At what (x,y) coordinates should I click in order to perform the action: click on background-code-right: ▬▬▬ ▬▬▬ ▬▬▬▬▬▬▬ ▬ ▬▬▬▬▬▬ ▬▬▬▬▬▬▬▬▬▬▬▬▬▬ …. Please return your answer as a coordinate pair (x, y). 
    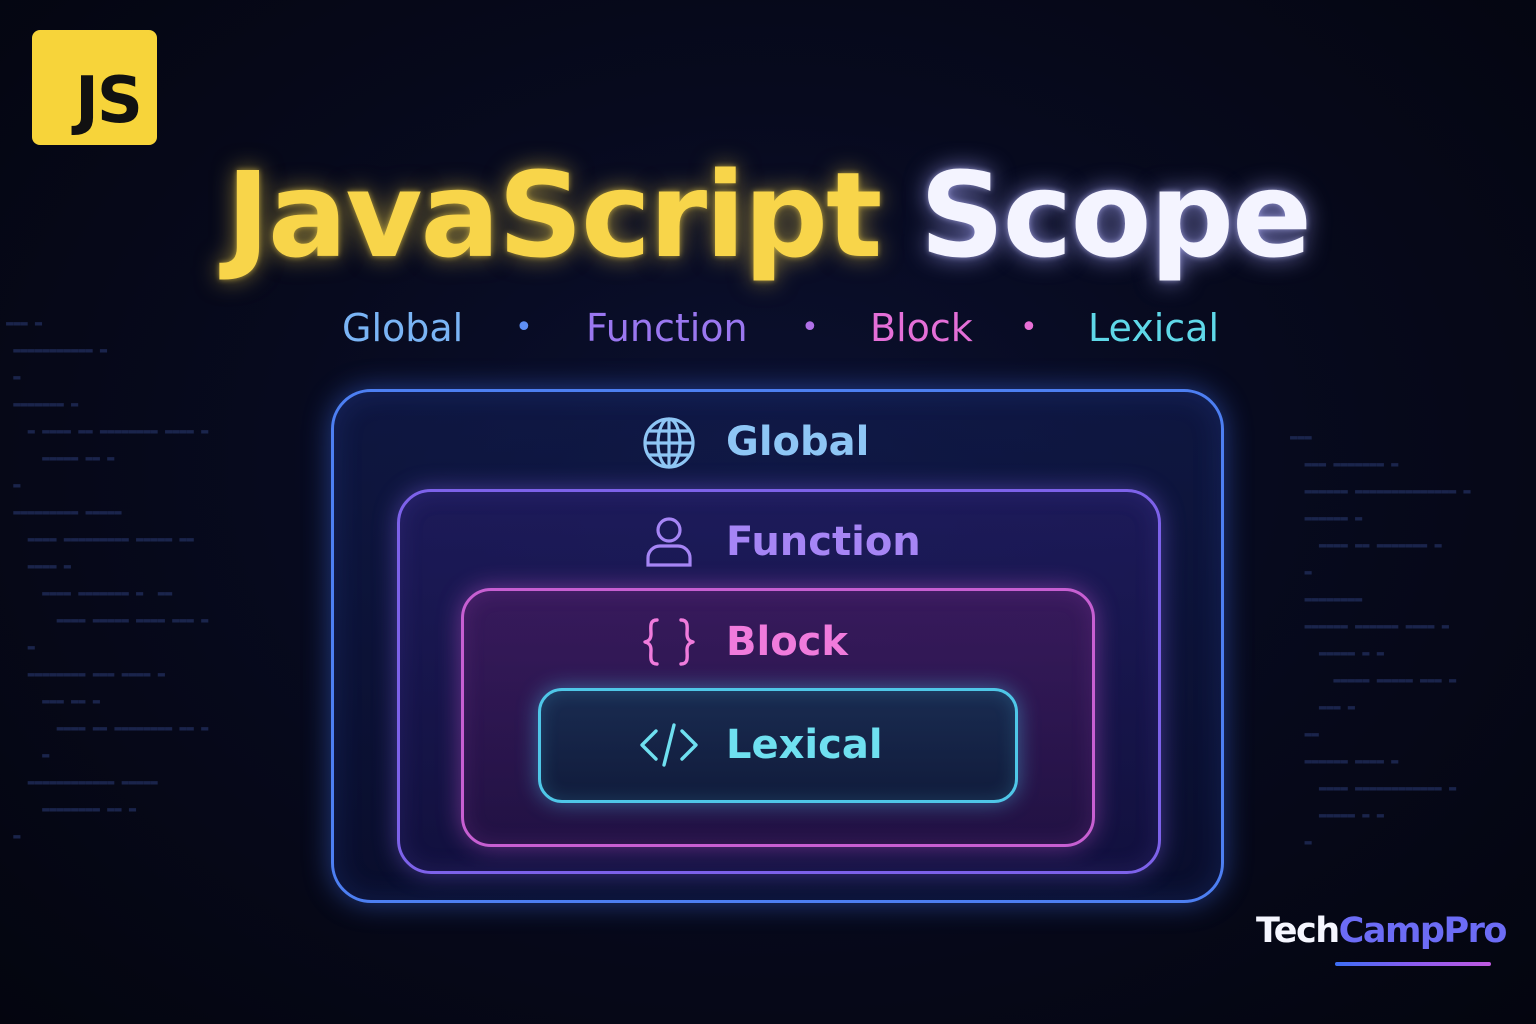
    Looking at the image, I should click on (1380, 639).